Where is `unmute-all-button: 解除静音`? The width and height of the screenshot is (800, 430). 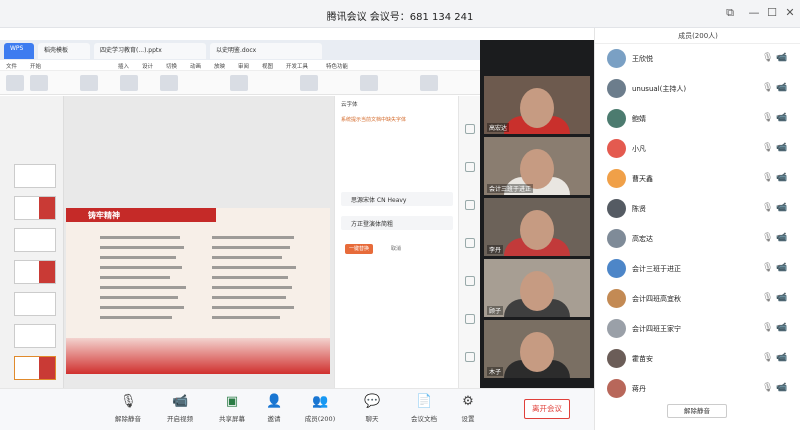
unmute-all-button: 解除静音 is located at coordinates (697, 411).